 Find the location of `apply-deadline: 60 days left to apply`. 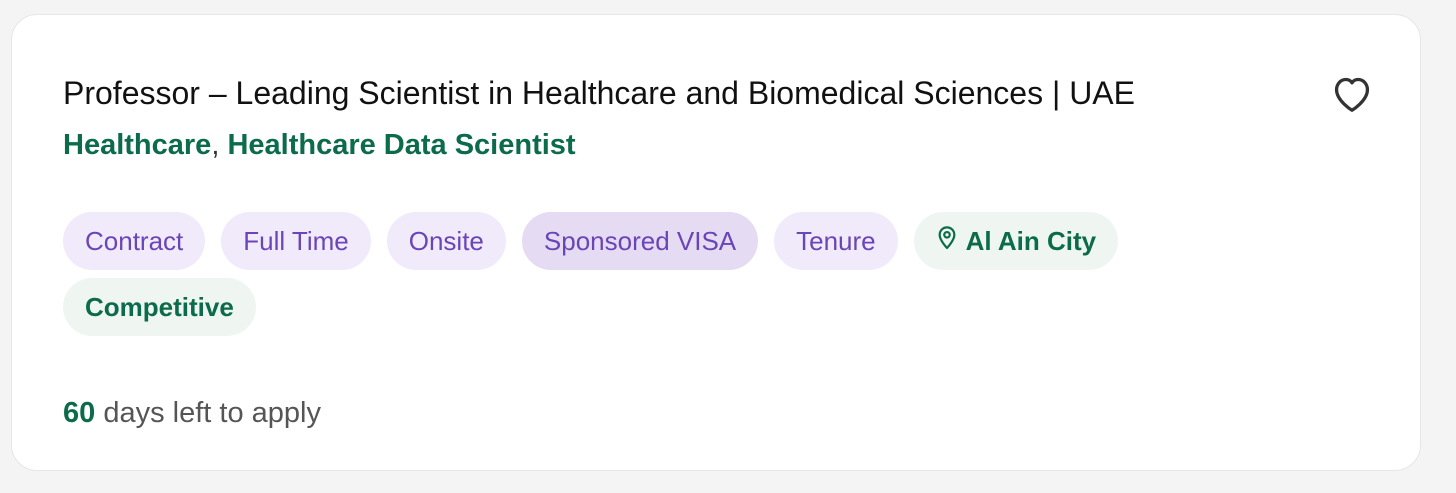

apply-deadline: 60 days left to apply is located at coordinates (192, 413).